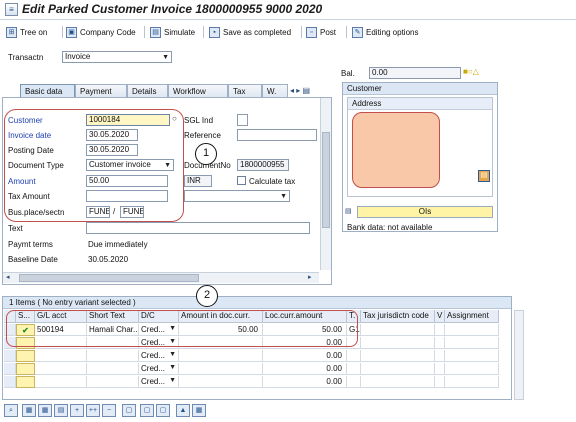  Describe the element at coordinates (440, 316) in the screenshot. I see `column-header-v: V` at that location.